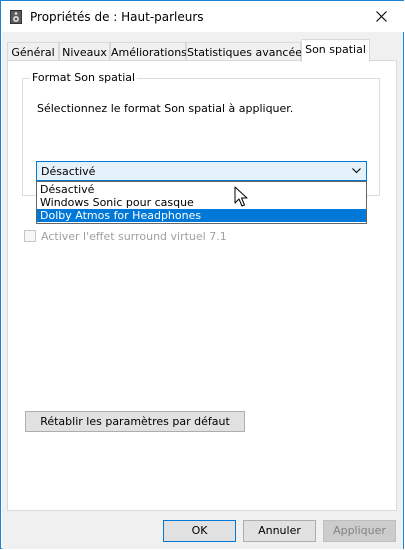 This screenshot has width=405, height=550. What do you see at coordinates (135, 421) in the screenshot?
I see `reset-defaults-button: Rétablir les paramètres par défaut` at bounding box center [135, 421].